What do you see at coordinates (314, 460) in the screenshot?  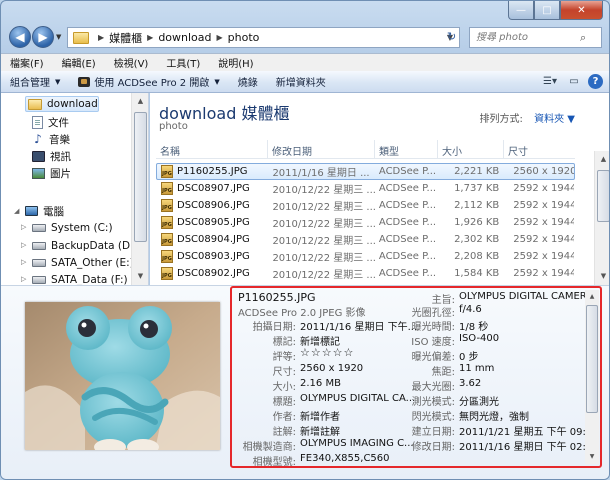 I see `prop-camera-model: 相機型號: FE340,X855,C560` at bounding box center [314, 460].